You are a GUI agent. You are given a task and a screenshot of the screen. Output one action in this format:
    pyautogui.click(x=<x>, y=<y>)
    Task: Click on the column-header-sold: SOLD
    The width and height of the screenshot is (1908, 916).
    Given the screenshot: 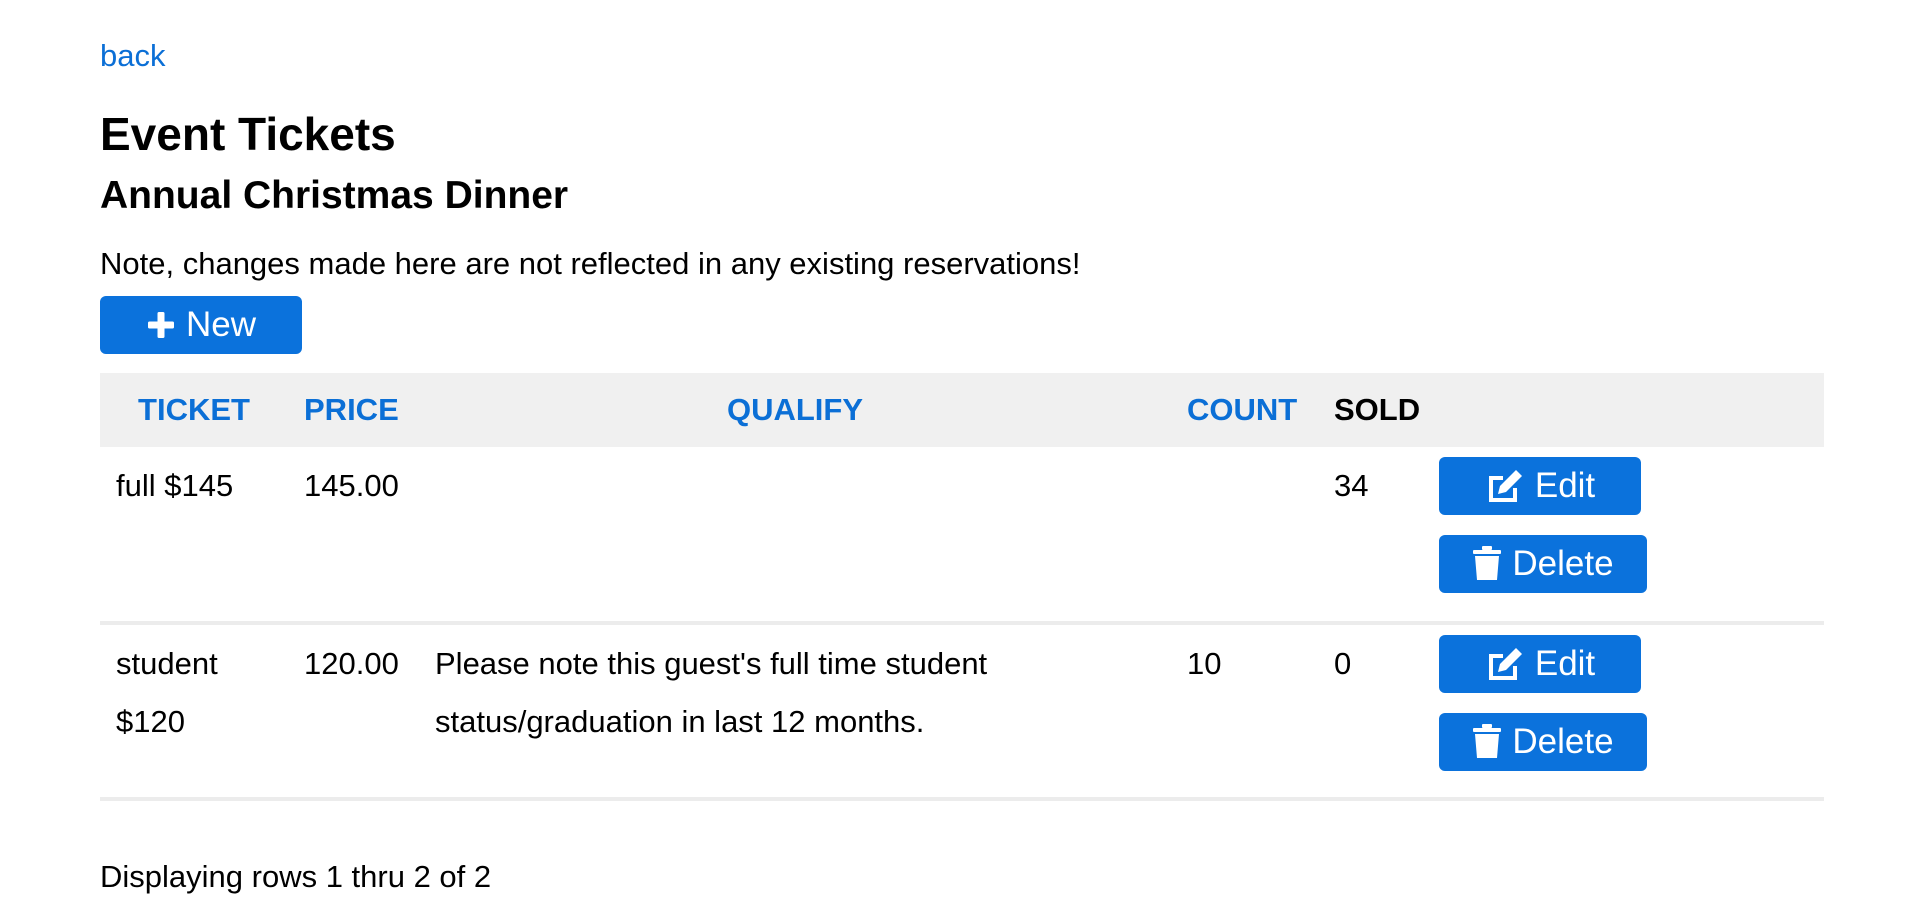 What is the action you would take?
    pyautogui.click(x=1377, y=409)
    